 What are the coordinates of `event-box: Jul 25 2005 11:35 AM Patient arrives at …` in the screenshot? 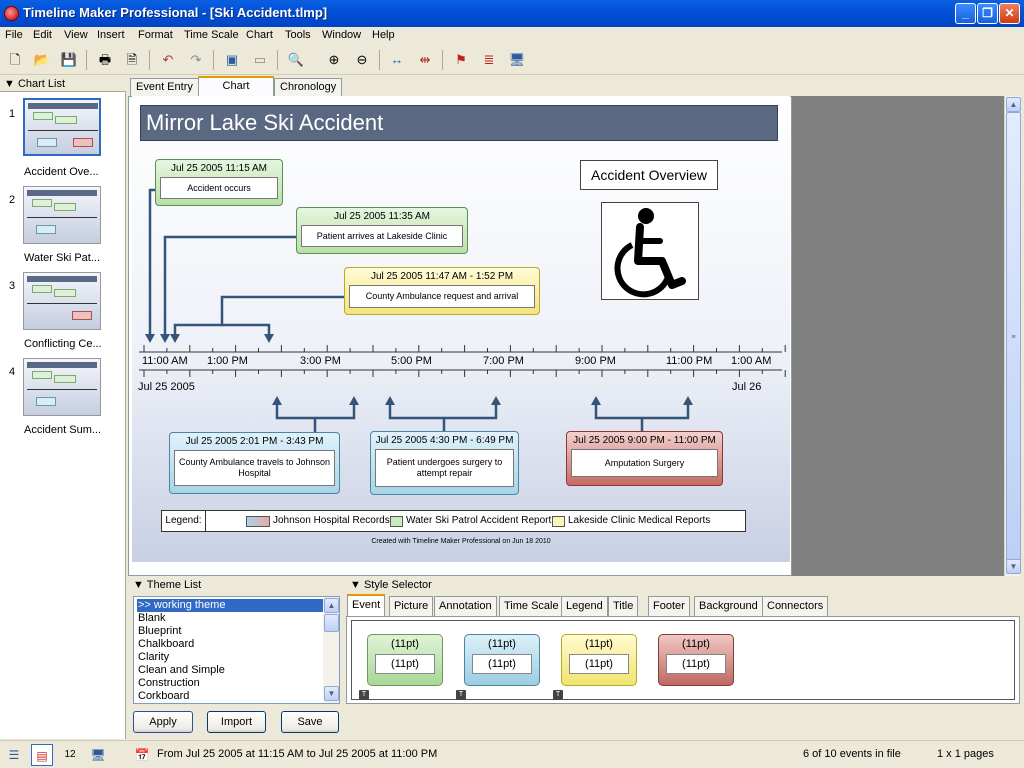 It's located at (382, 230).